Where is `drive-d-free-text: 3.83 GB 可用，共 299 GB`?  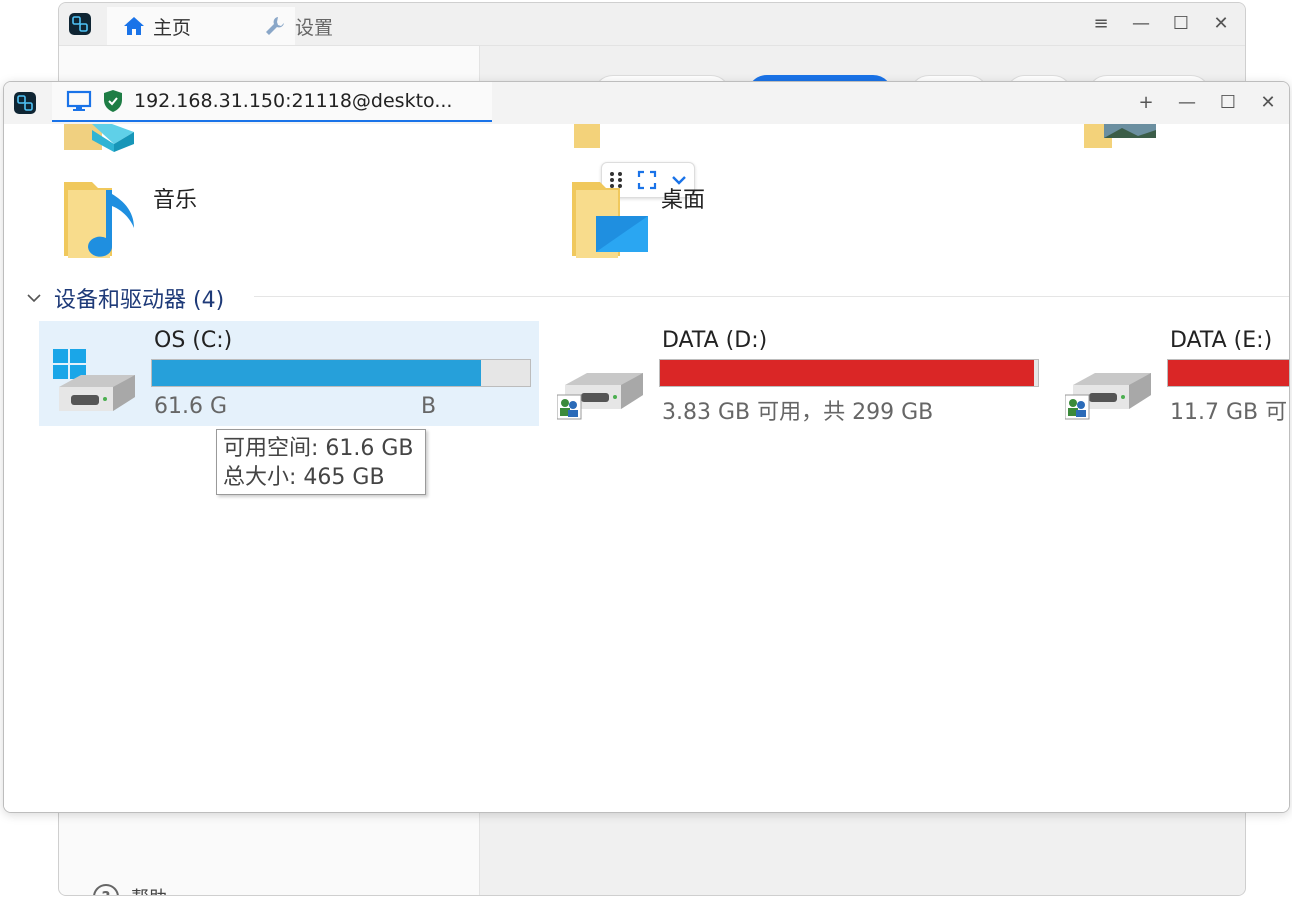
drive-d-free-text: 3.83 GB 可用，共 299 GB is located at coordinates (798, 412).